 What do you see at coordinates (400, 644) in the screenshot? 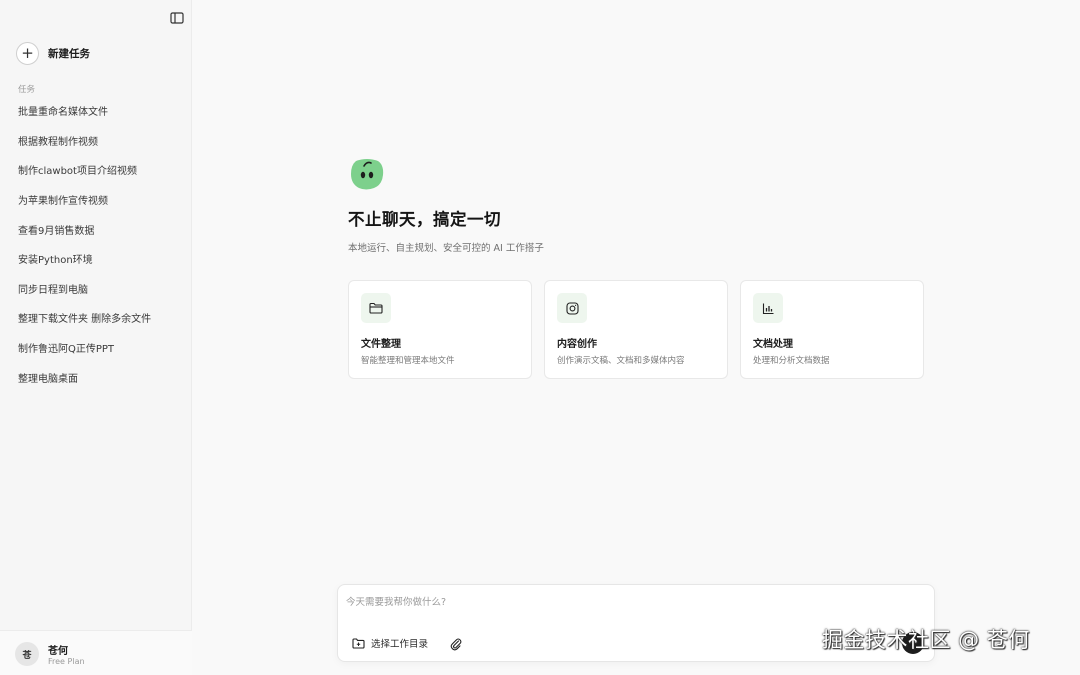
I see `select-directory-label: 选择工作目录` at bounding box center [400, 644].